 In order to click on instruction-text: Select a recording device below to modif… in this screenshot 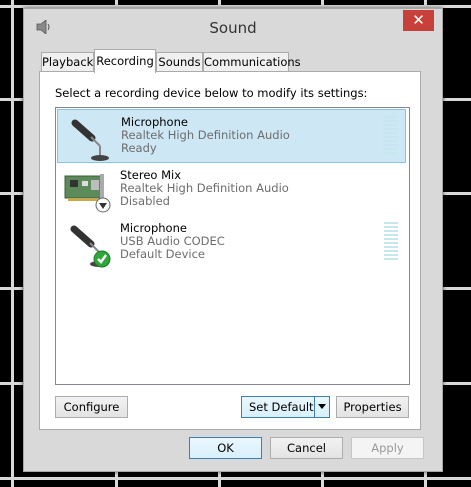, I will do `click(211, 93)`.